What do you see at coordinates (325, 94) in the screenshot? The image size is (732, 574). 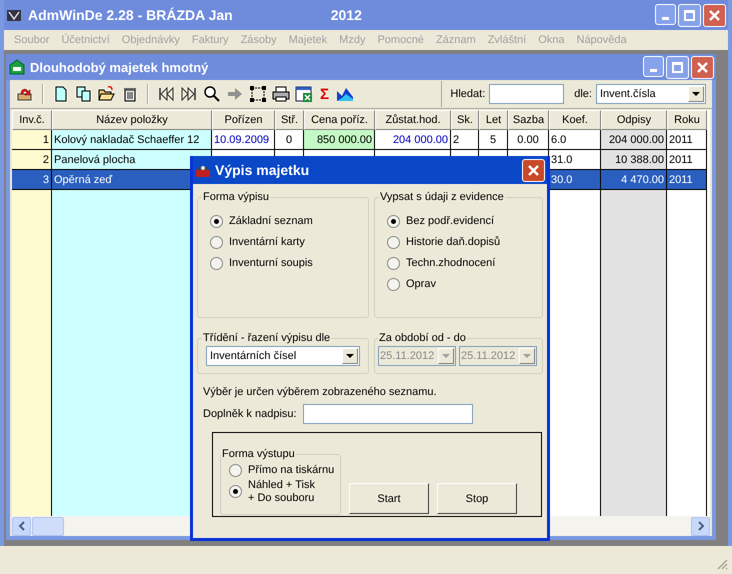 I see `sum-button: Σ` at bounding box center [325, 94].